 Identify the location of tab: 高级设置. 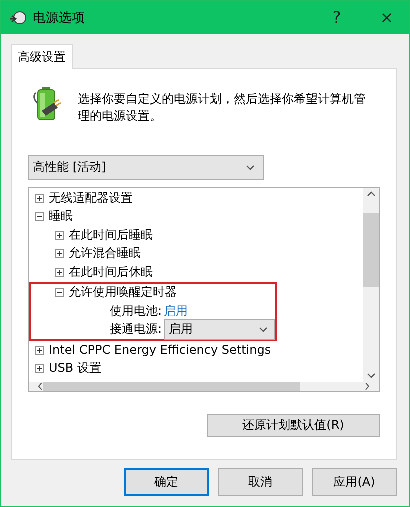
(42, 56).